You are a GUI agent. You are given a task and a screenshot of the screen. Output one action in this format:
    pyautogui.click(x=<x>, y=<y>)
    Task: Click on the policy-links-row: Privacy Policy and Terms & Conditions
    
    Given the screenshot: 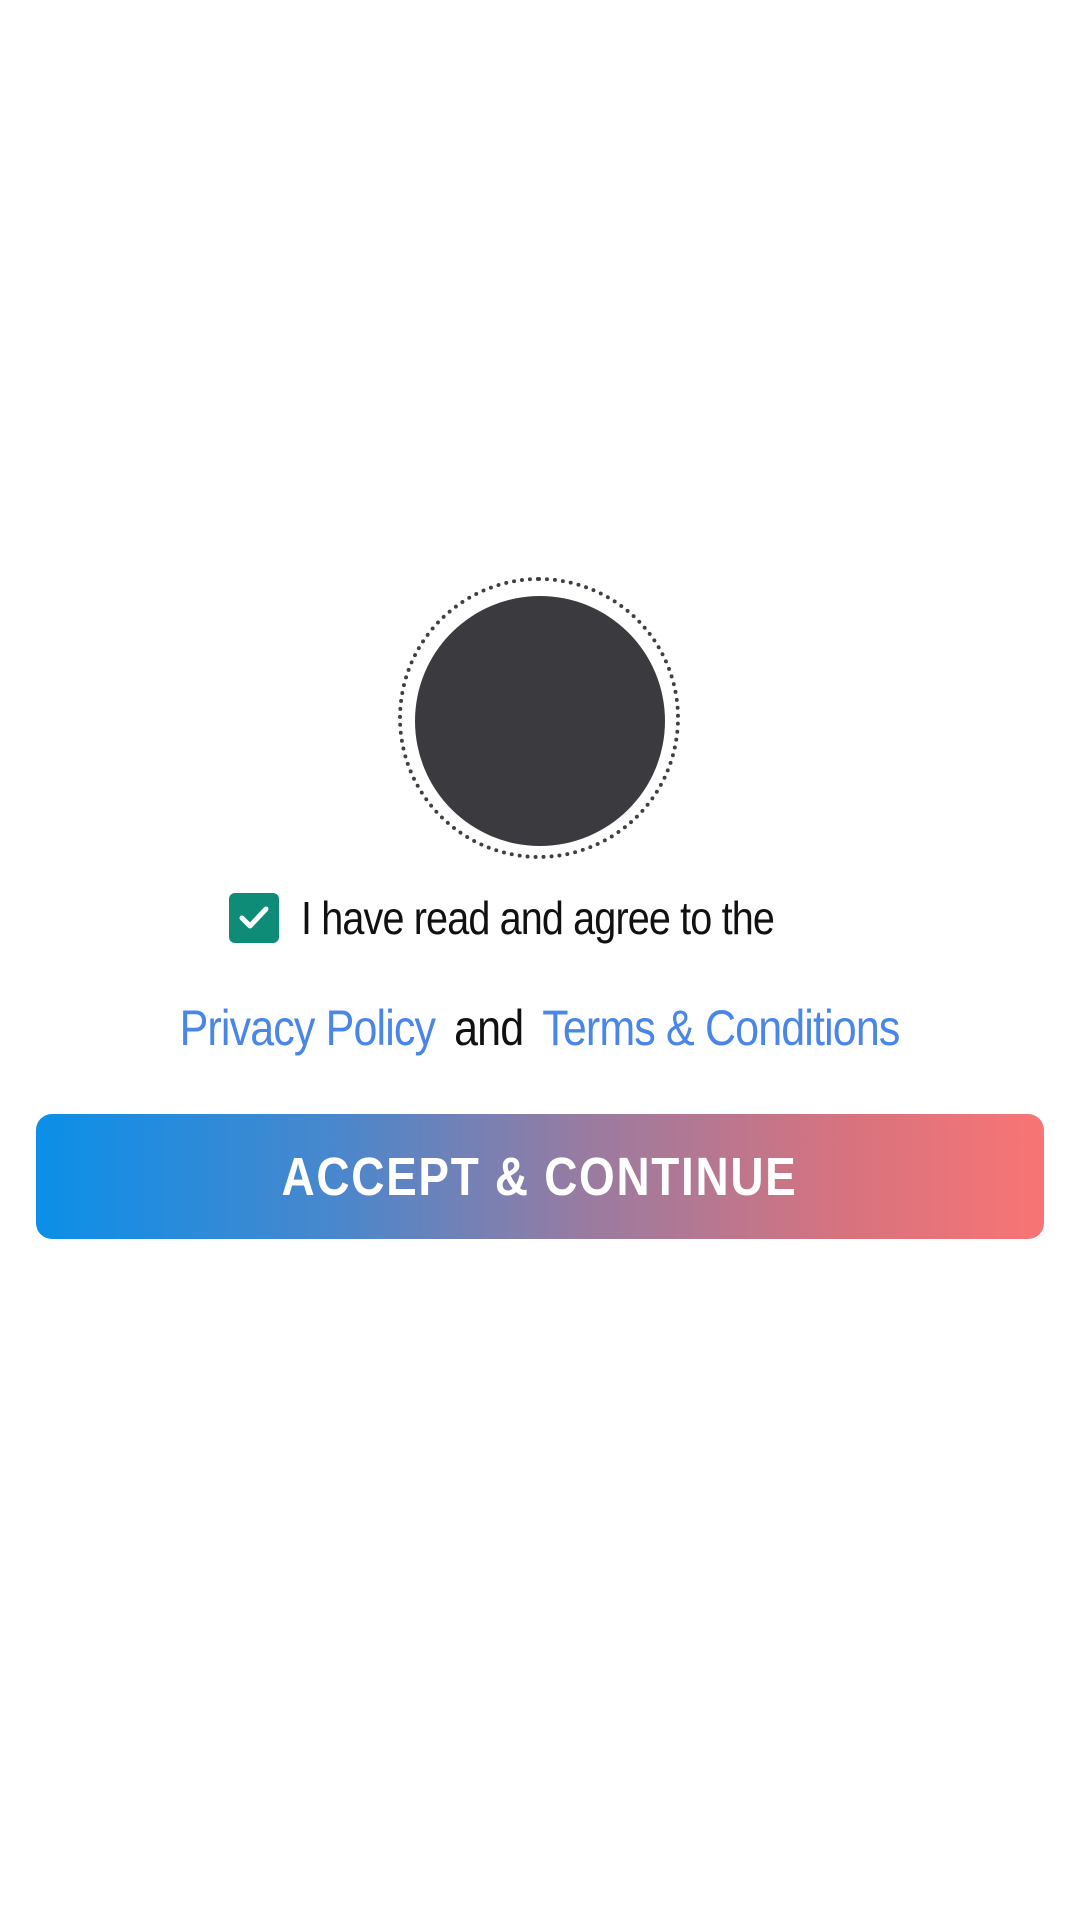 What is the action you would take?
    pyautogui.click(x=540, y=1028)
    